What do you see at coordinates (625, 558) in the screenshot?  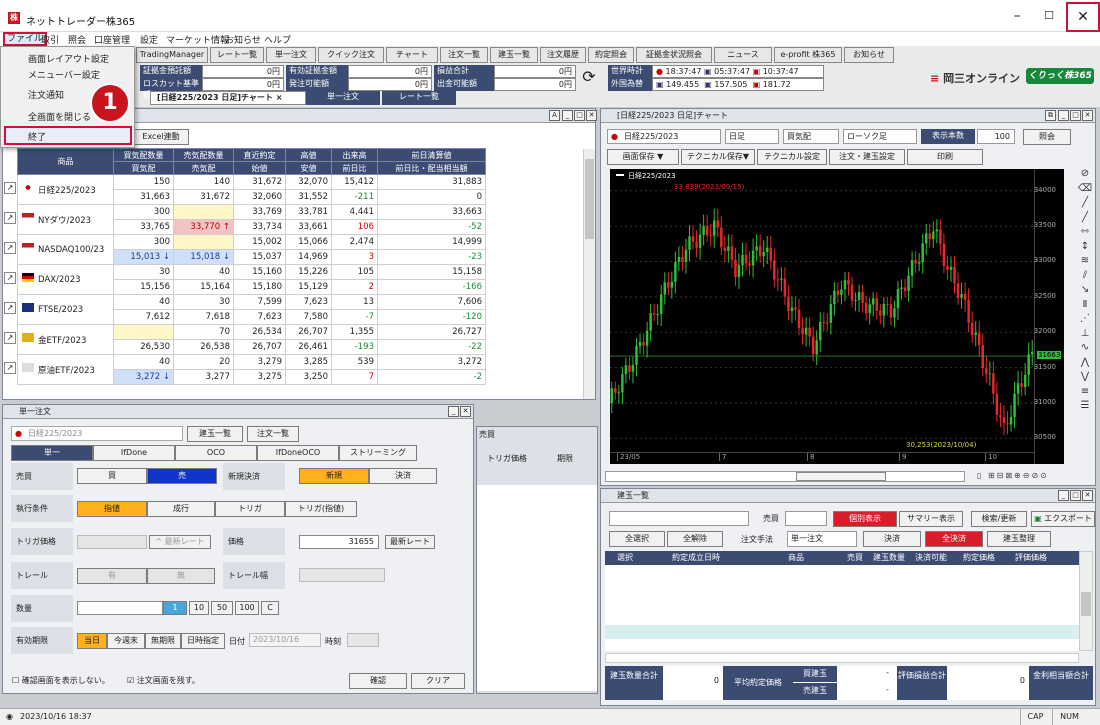 I see `positions-col: 選択` at bounding box center [625, 558].